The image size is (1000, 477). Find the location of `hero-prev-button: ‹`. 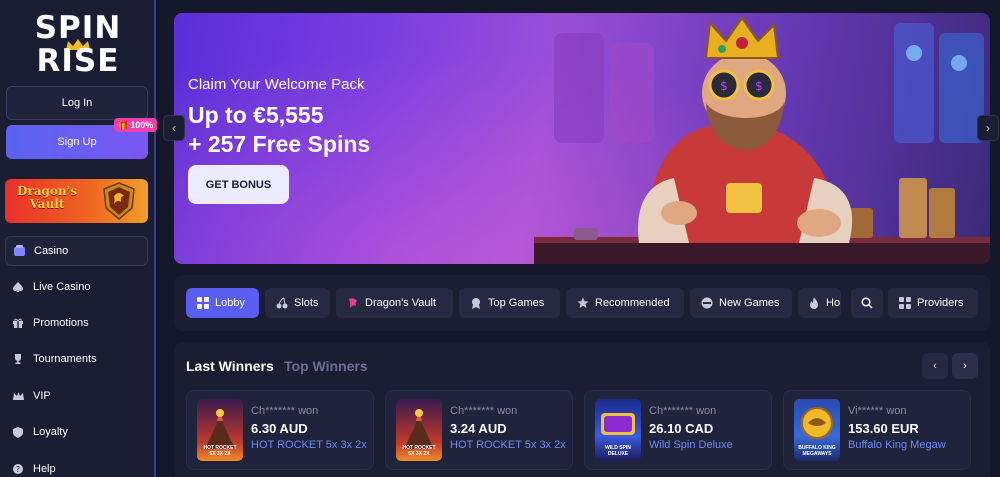

hero-prev-button: ‹ is located at coordinates (174, 128).